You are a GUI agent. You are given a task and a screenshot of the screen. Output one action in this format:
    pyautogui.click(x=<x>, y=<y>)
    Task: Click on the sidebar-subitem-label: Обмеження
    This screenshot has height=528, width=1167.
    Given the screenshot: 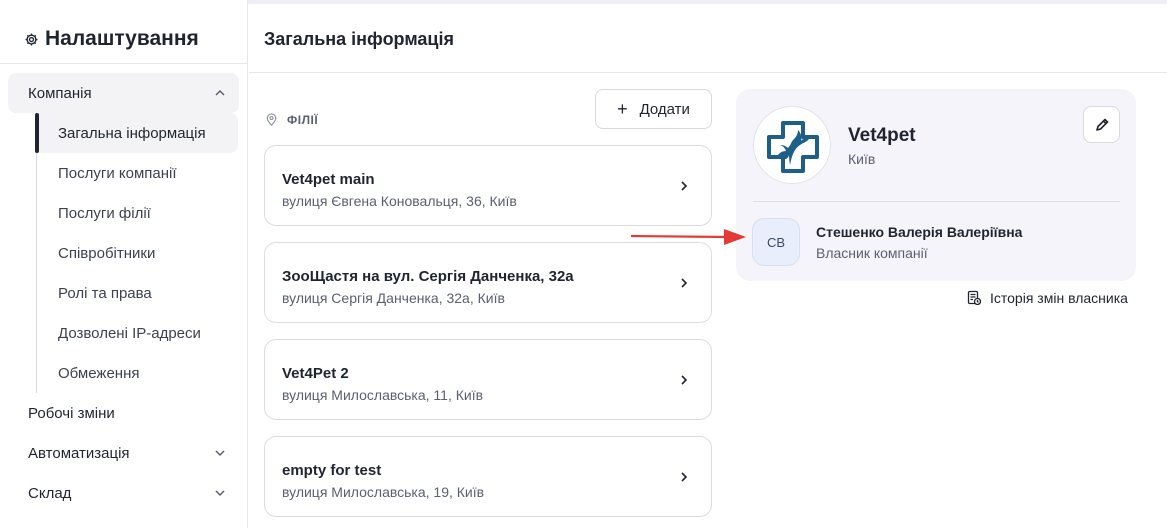 What is the action you would take?
    pyautogui.click(x=99, y=373)
    